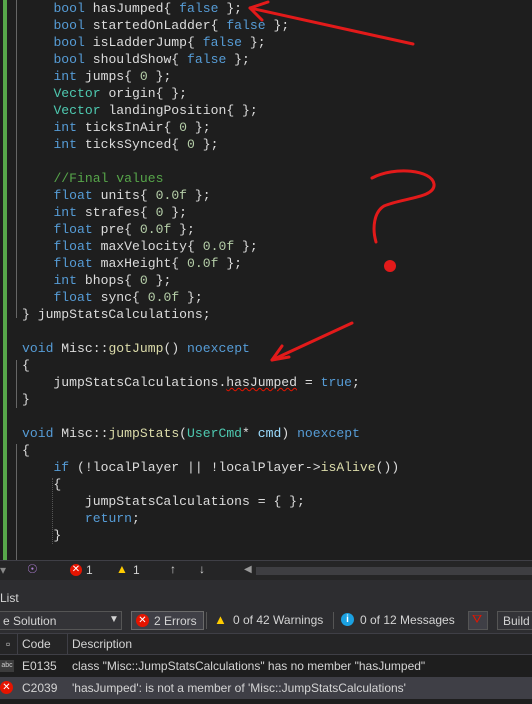 This screenshot has width=532, height=704. What do you see at coordinates (81, 518) in the screenshot?
I see `code-line: return;` at bounding box center [81, 518].